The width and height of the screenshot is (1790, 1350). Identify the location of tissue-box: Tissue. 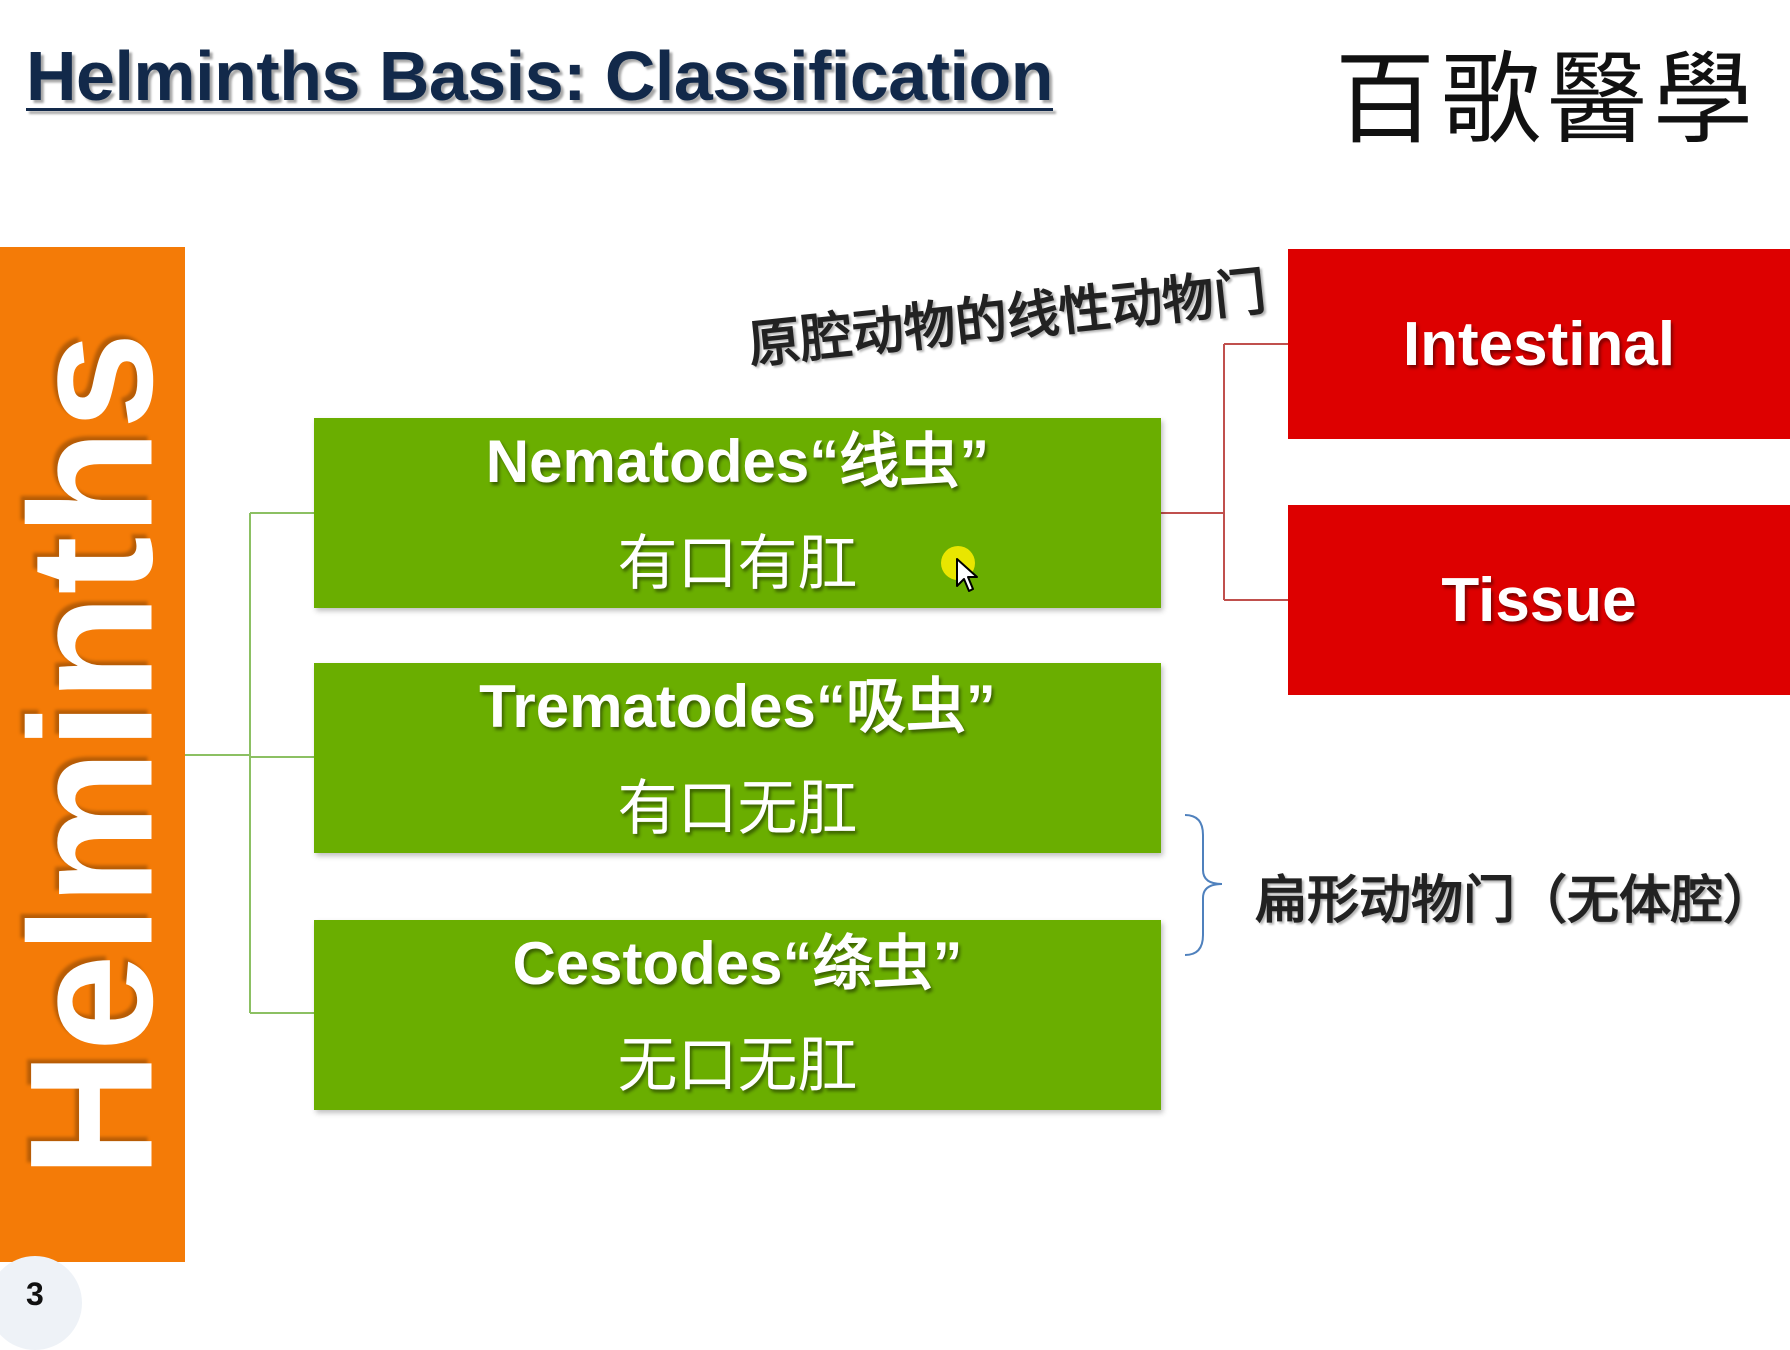
(1539, 600).